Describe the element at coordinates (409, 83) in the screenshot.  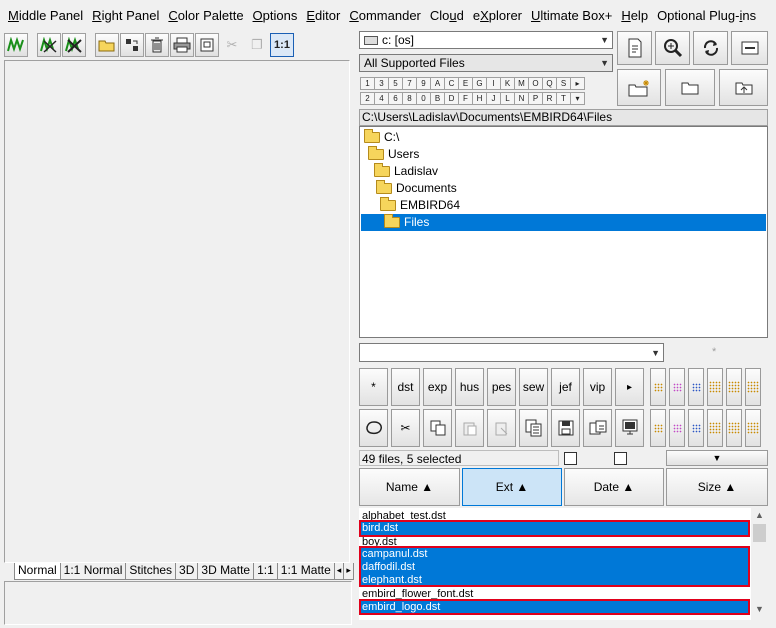
I see `letter-filter-button: 7` at that location.